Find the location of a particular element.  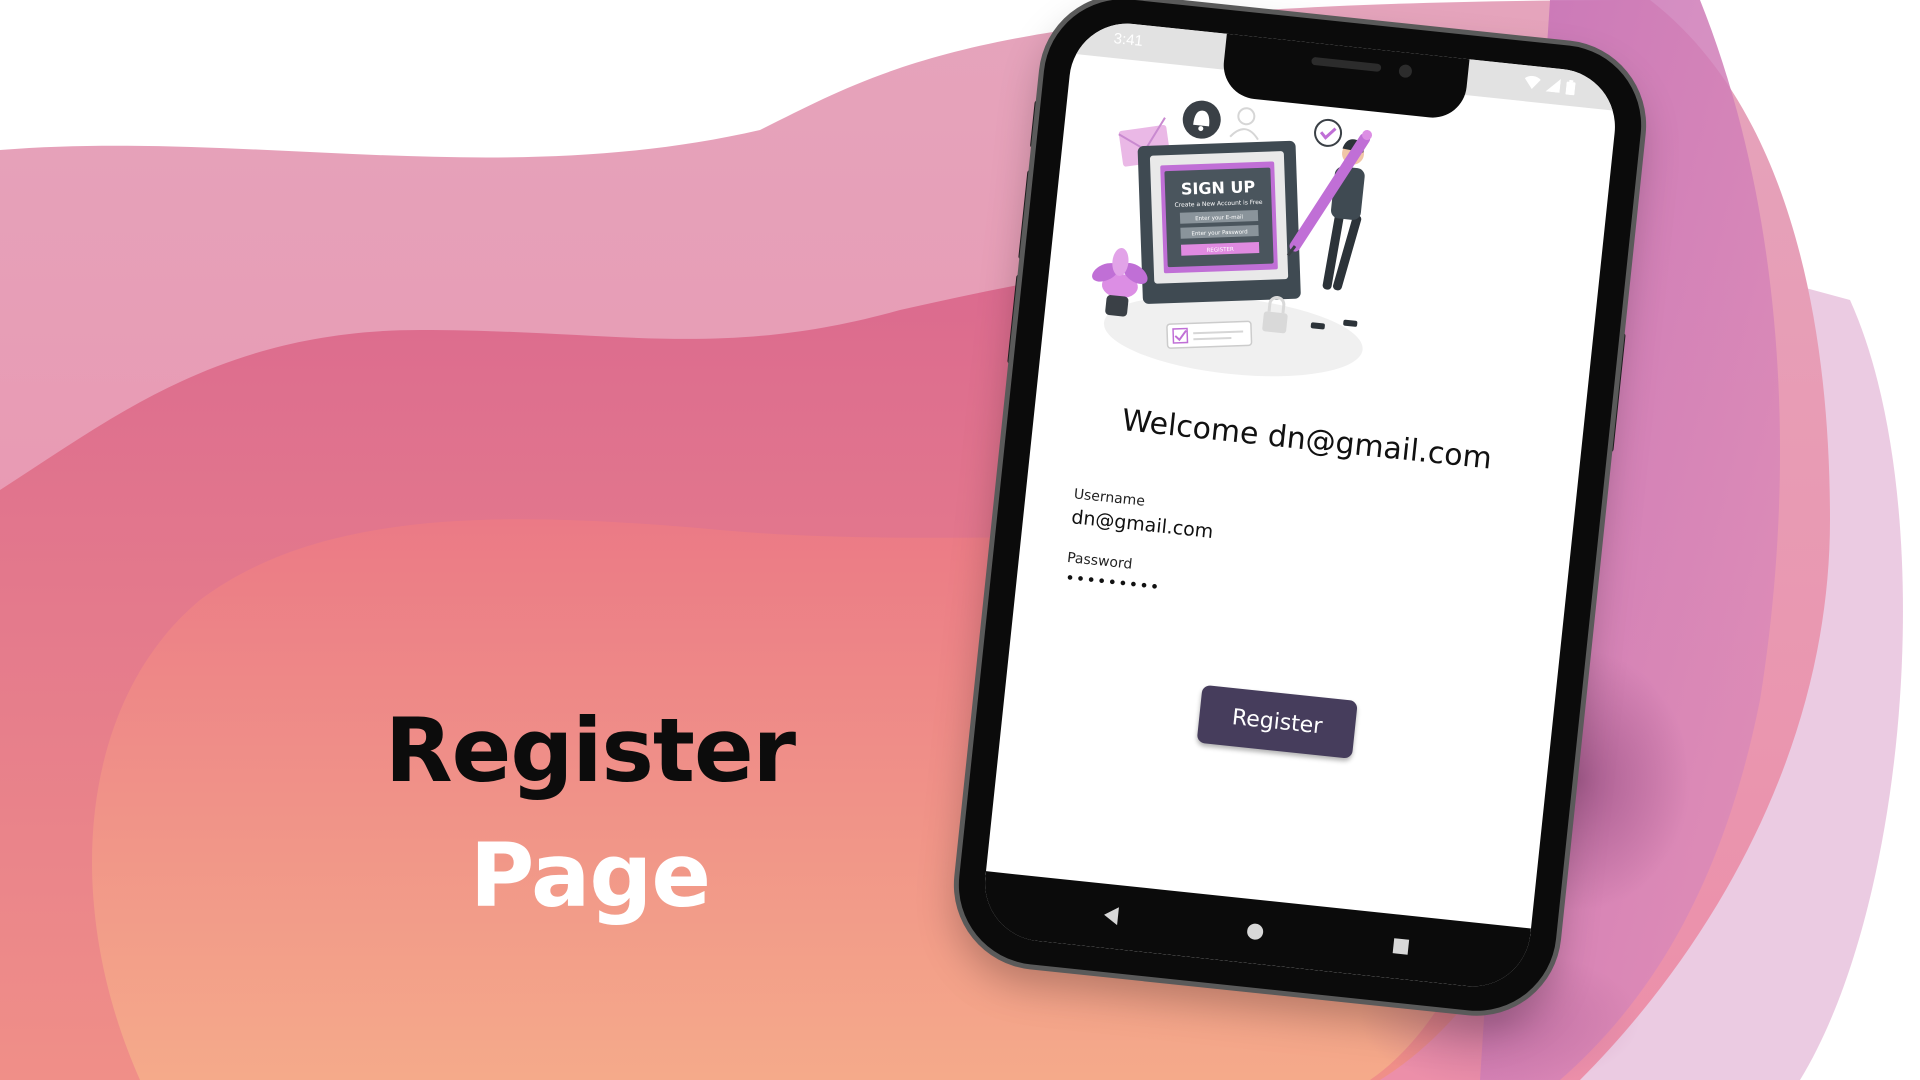

recents-icon is located at coordinates (1401, 946).